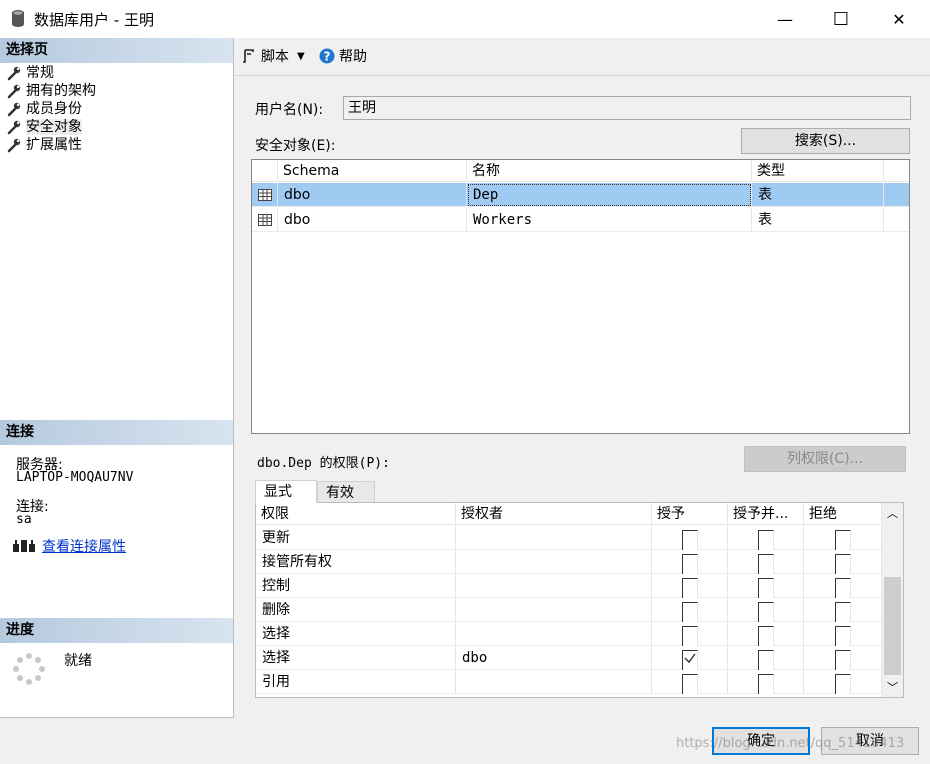  Describe the element at coordinates (346, 492) in the screenshot. I see `tab-effective: 有效` at that location.